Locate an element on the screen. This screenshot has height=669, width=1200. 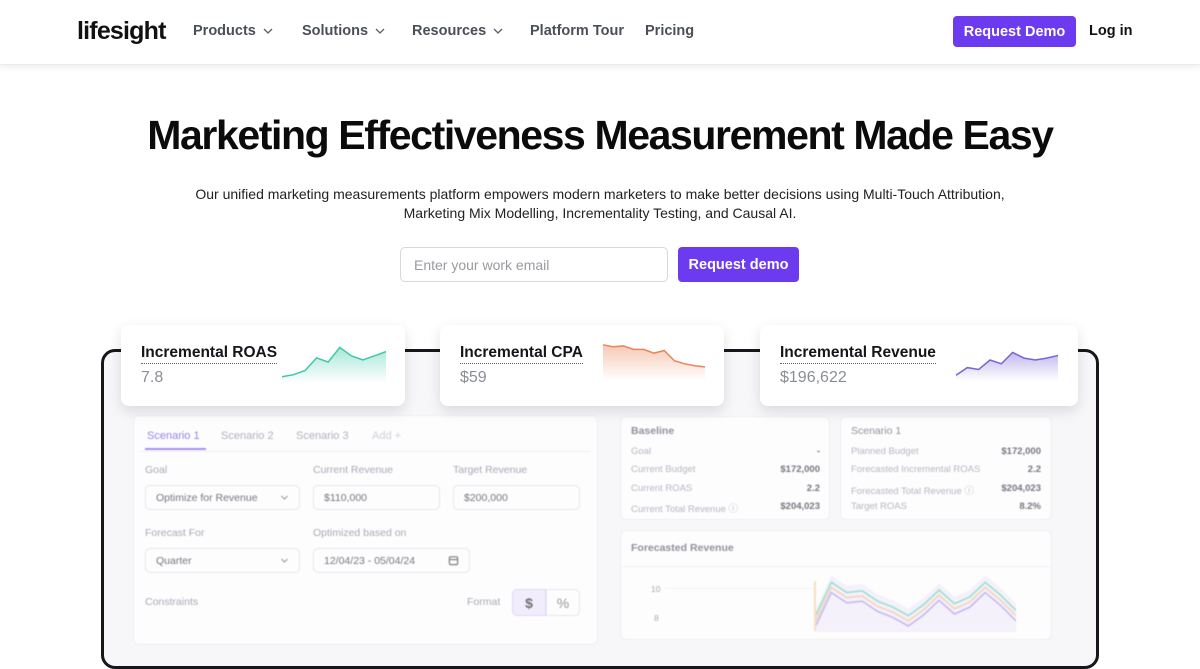
nav-solutions: Solutions is located at coordinates (344, 31).